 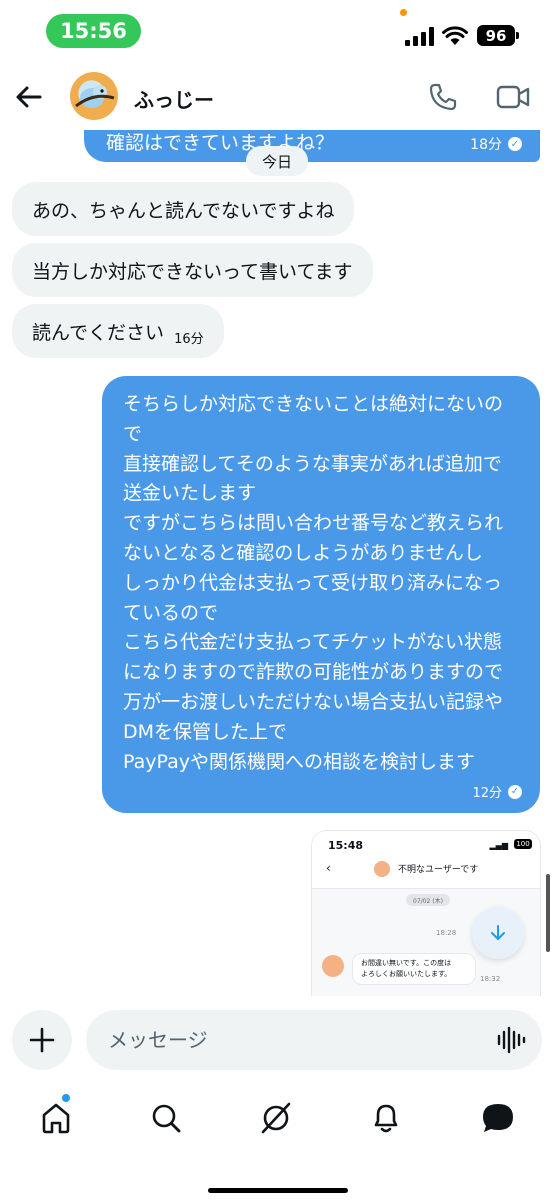 What do you see at coordinates (314, 1040) in the screenshot?
I see `message-input` at bounding box center [314, 1040].